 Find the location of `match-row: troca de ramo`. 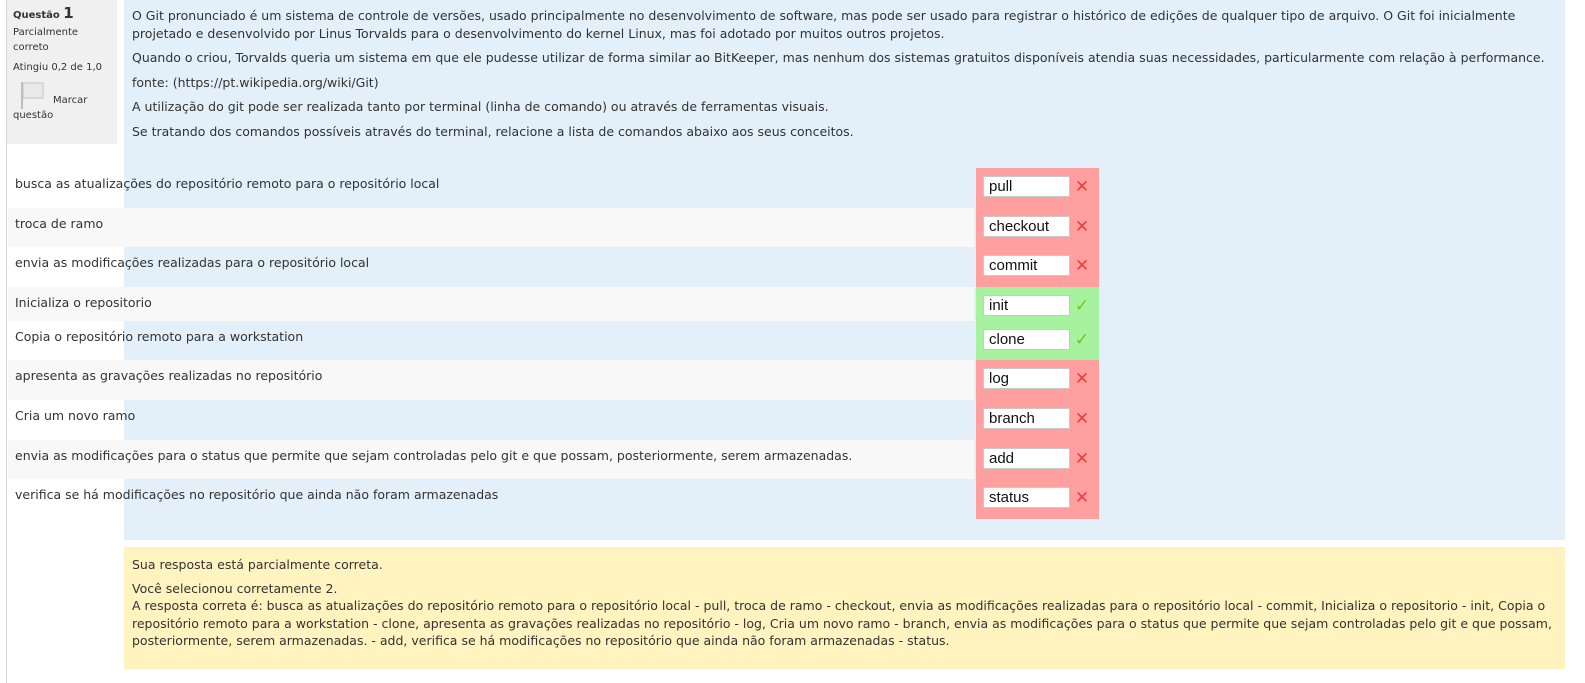

match-row: troca de ramo is located at coordinates (491, 227).